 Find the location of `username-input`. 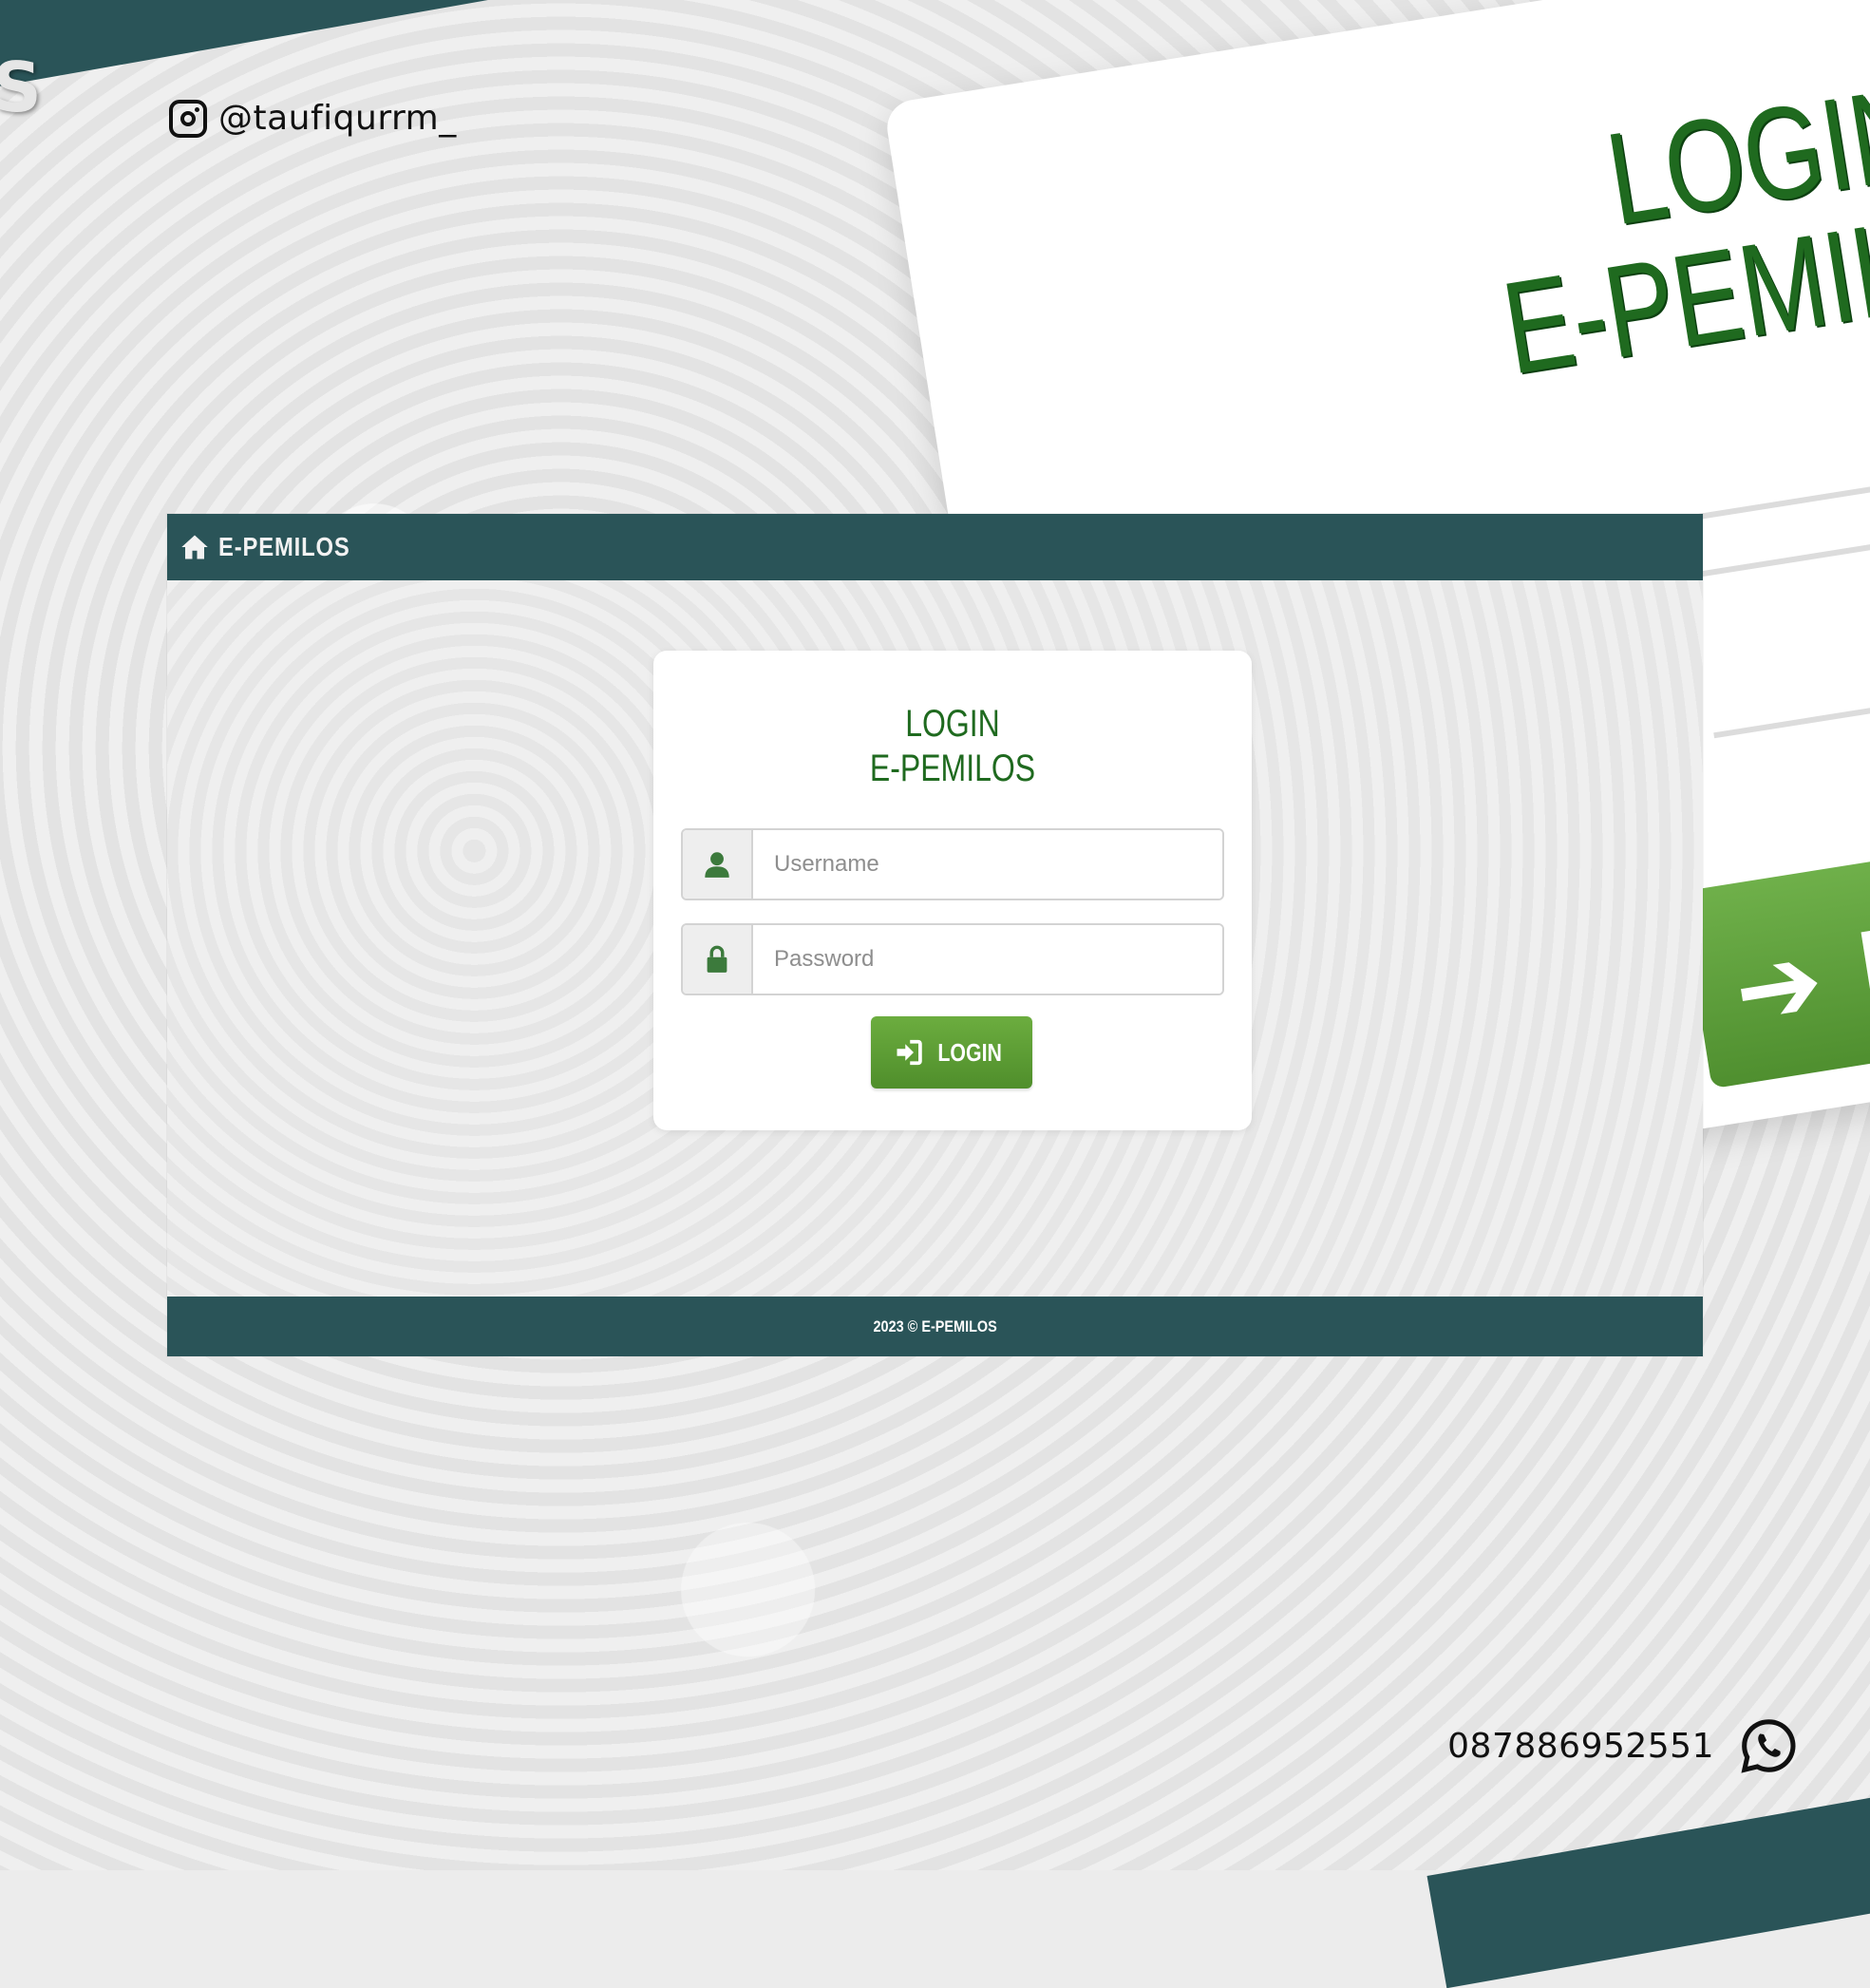

username-input is located at coordinates (987, 864).